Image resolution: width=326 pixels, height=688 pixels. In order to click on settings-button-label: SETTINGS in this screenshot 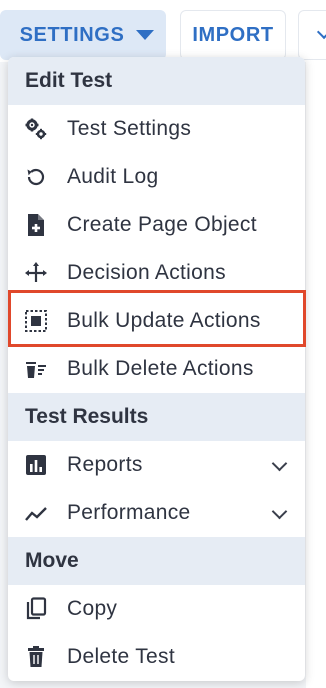, I will do `click(72, 34)`.